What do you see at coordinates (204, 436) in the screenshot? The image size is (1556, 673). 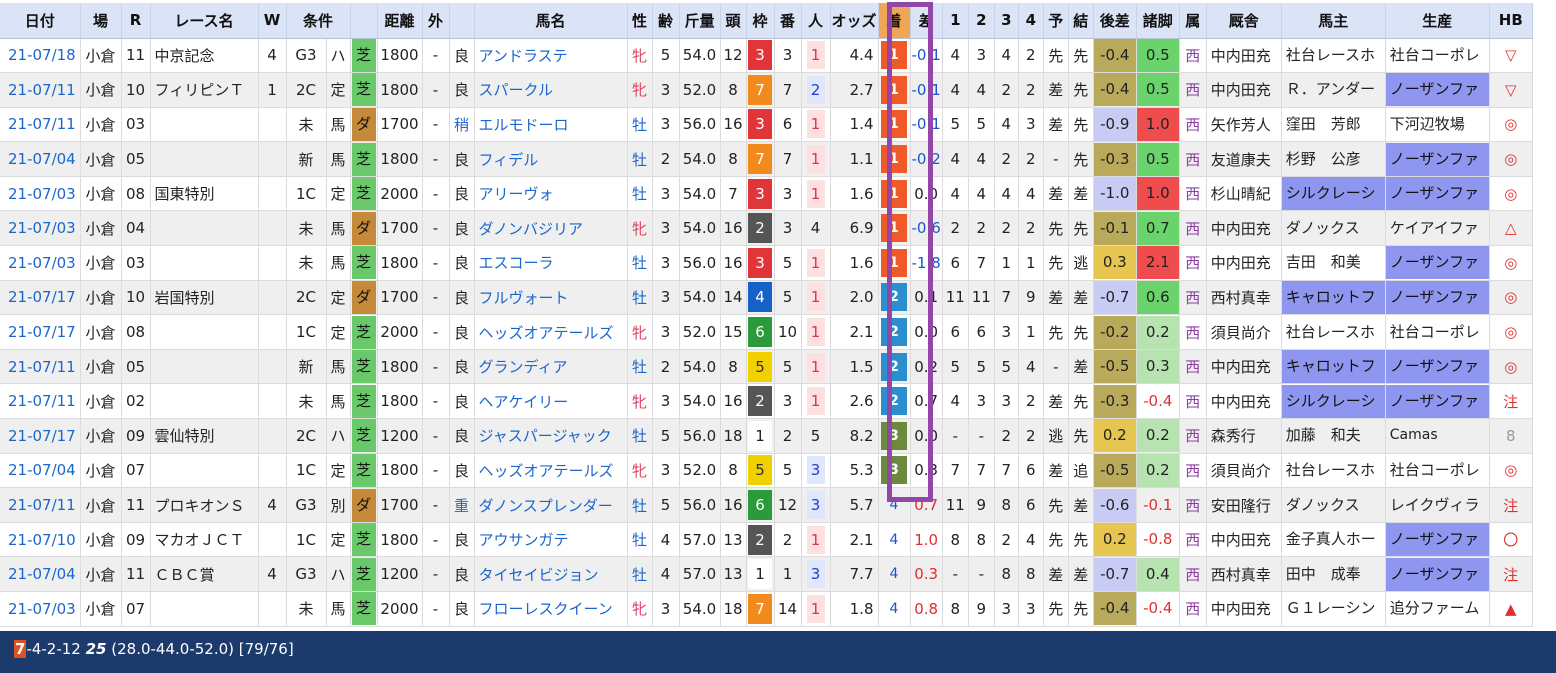 I see `race-name: 雲仙特別` at bounding box center [204, 436].